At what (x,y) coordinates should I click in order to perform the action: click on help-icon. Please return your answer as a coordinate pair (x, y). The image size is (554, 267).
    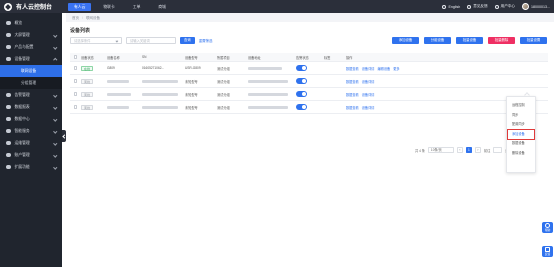
    Looking at the image, I should click on (547, 225).